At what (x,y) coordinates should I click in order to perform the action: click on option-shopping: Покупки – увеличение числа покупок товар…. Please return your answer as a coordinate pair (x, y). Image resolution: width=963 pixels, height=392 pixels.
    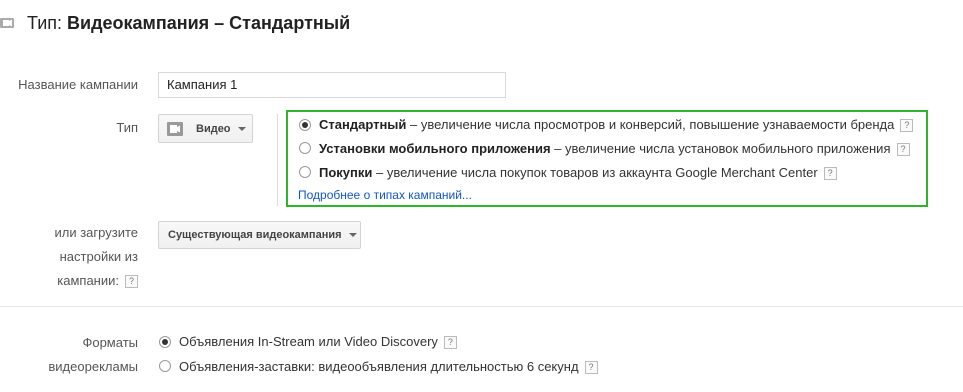
    Looking at the image, I should click on (578, 173).